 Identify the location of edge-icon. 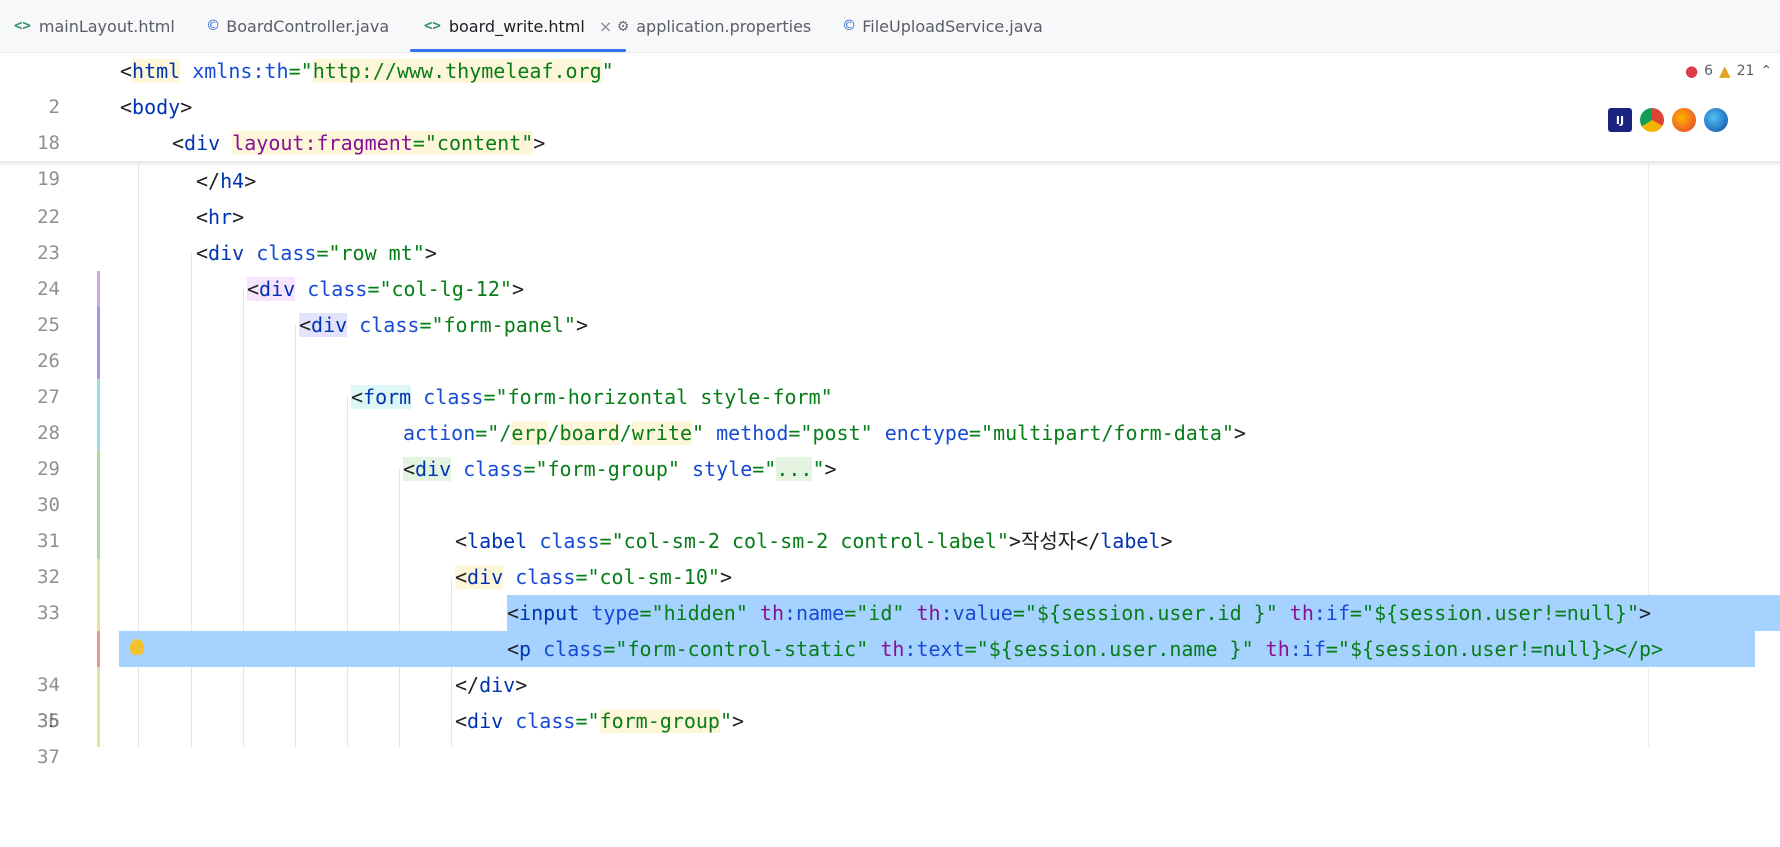
(1716, 120).